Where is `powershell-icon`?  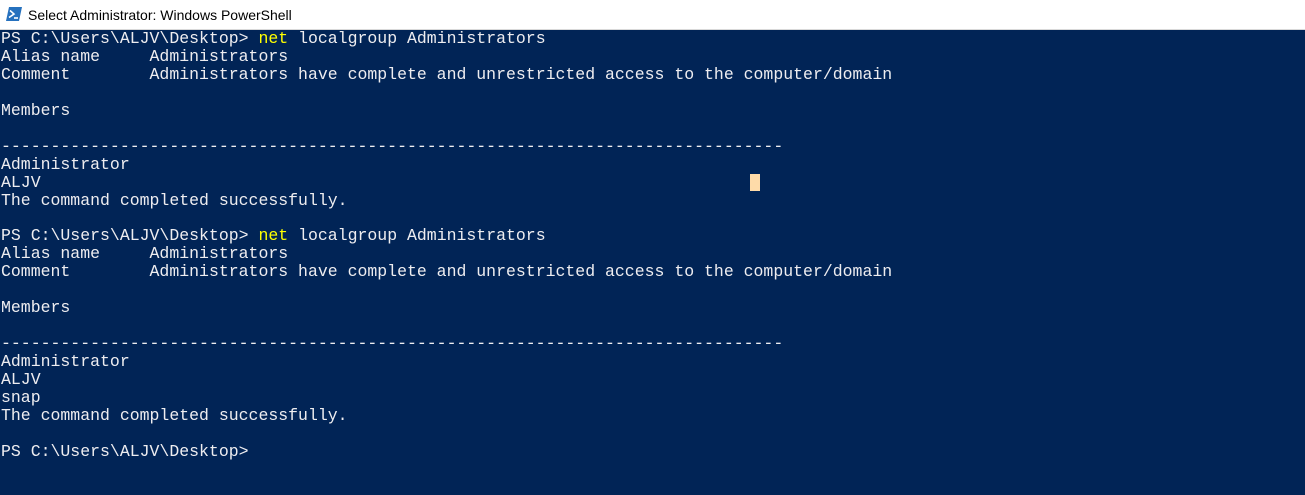 powershell-icon is located at coordinates (14, 14).